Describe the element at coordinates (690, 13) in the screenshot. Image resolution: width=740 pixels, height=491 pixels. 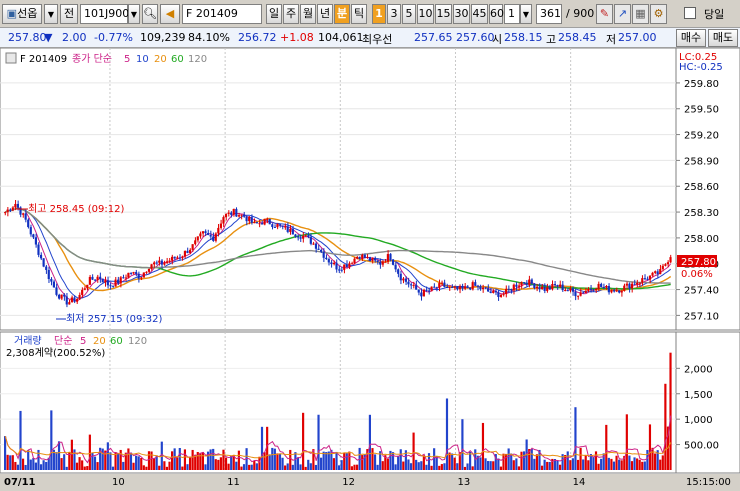
I see `today-checkbox` at that location.